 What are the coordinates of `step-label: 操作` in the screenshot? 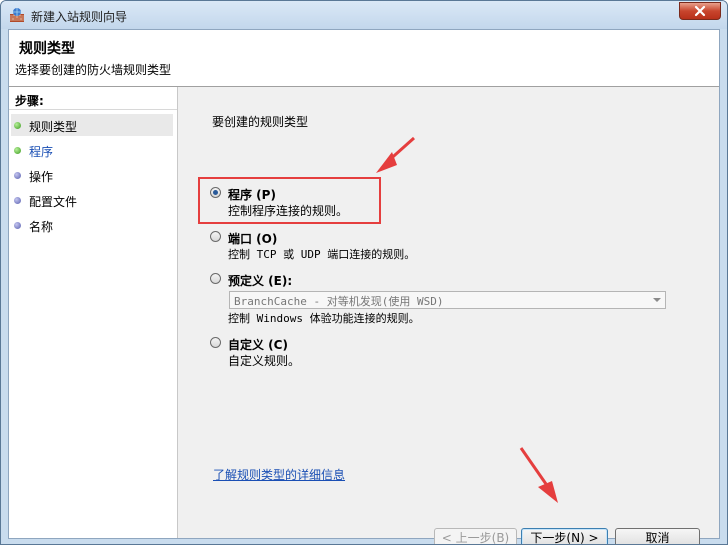 It's located at (41, 177).